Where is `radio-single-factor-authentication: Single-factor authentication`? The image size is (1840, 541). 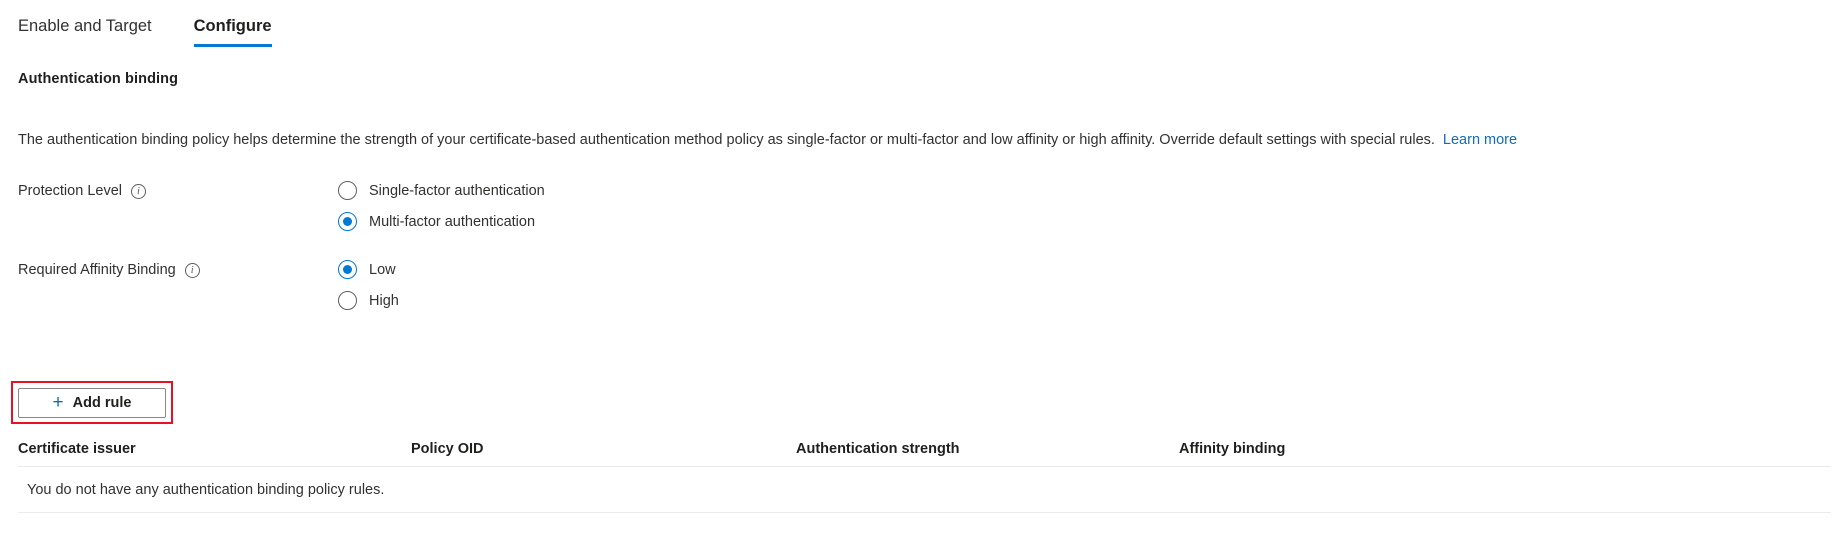
radio-single-factor-authentication: Single-factor authentication is located at coordinates (441, 190).